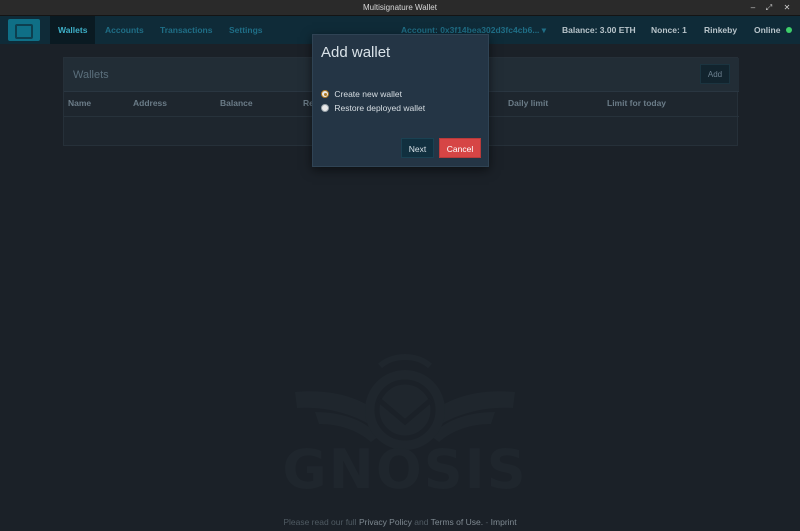  I want to click on close-icon: ✕, so click(787, 8).